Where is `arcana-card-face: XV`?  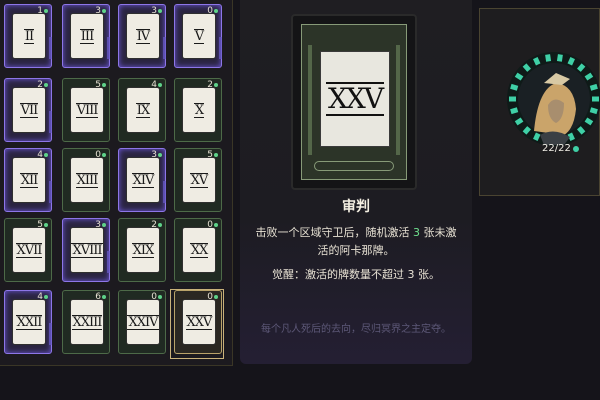 arcana-card-face: XV is located at coordinates (199, 180).